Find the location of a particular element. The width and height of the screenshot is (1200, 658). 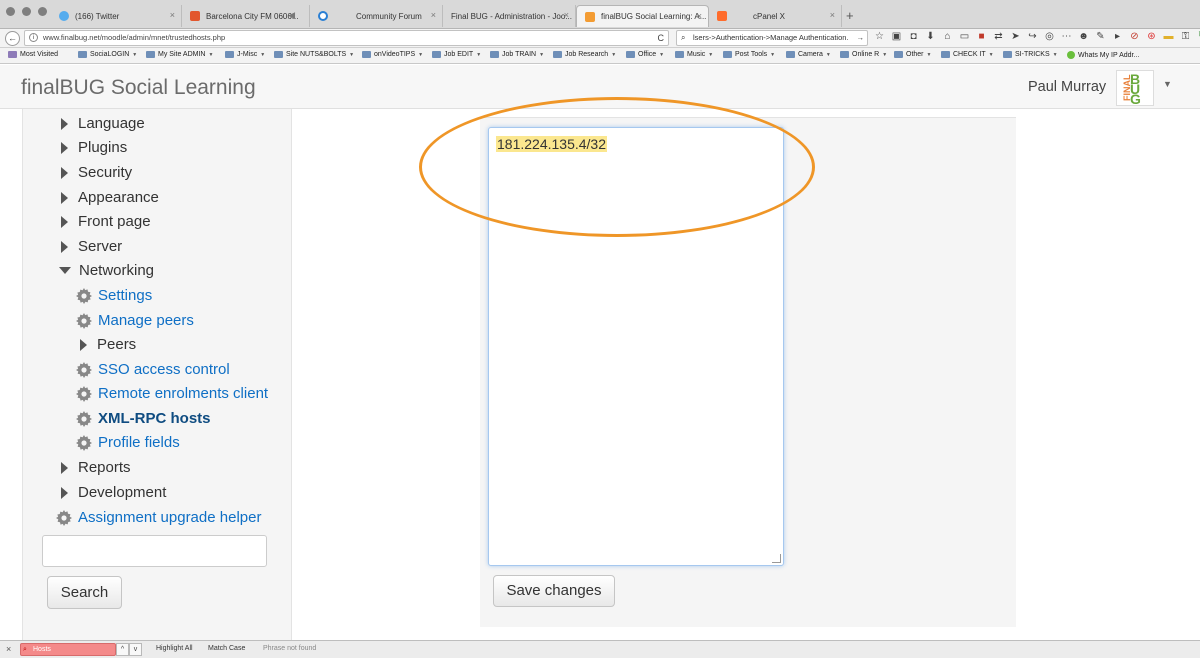

sidebar-item-label: Plugins is located at coordinates (103, 147).